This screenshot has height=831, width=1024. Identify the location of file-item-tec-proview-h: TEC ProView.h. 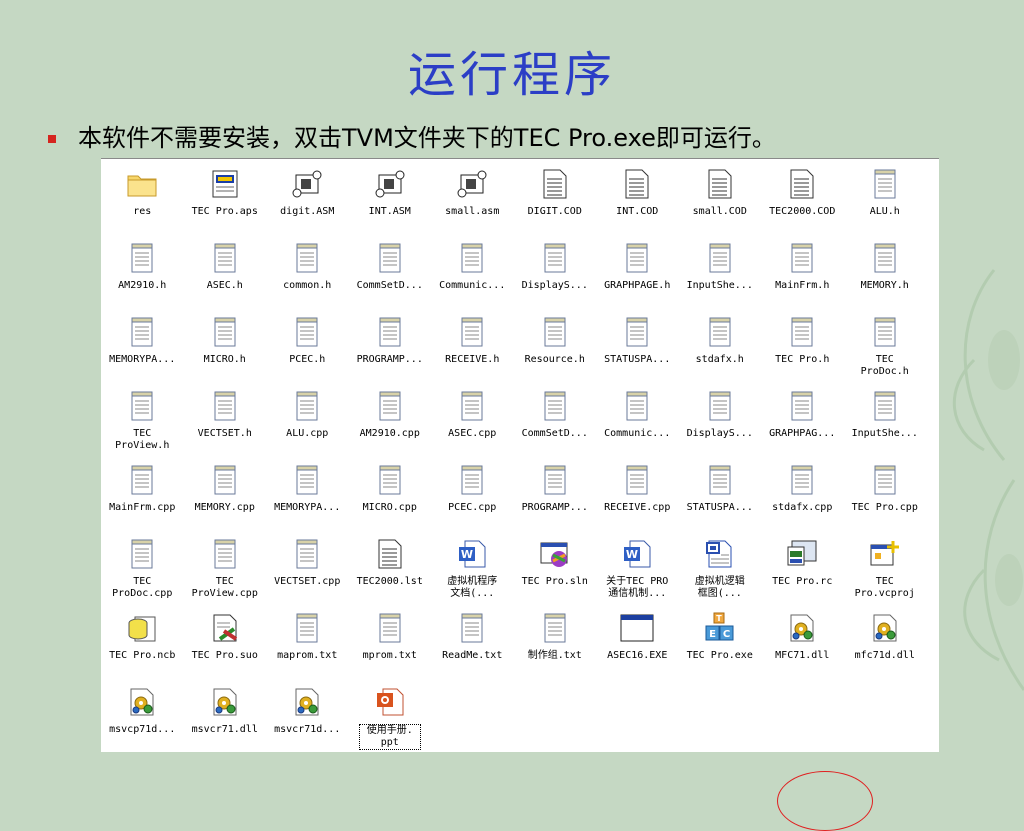
(142, 422).